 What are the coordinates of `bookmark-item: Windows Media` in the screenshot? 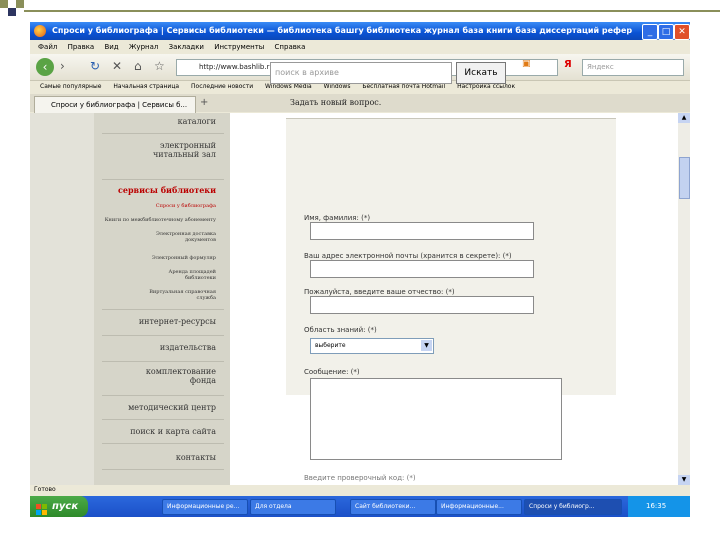 It's located at (288, 86).